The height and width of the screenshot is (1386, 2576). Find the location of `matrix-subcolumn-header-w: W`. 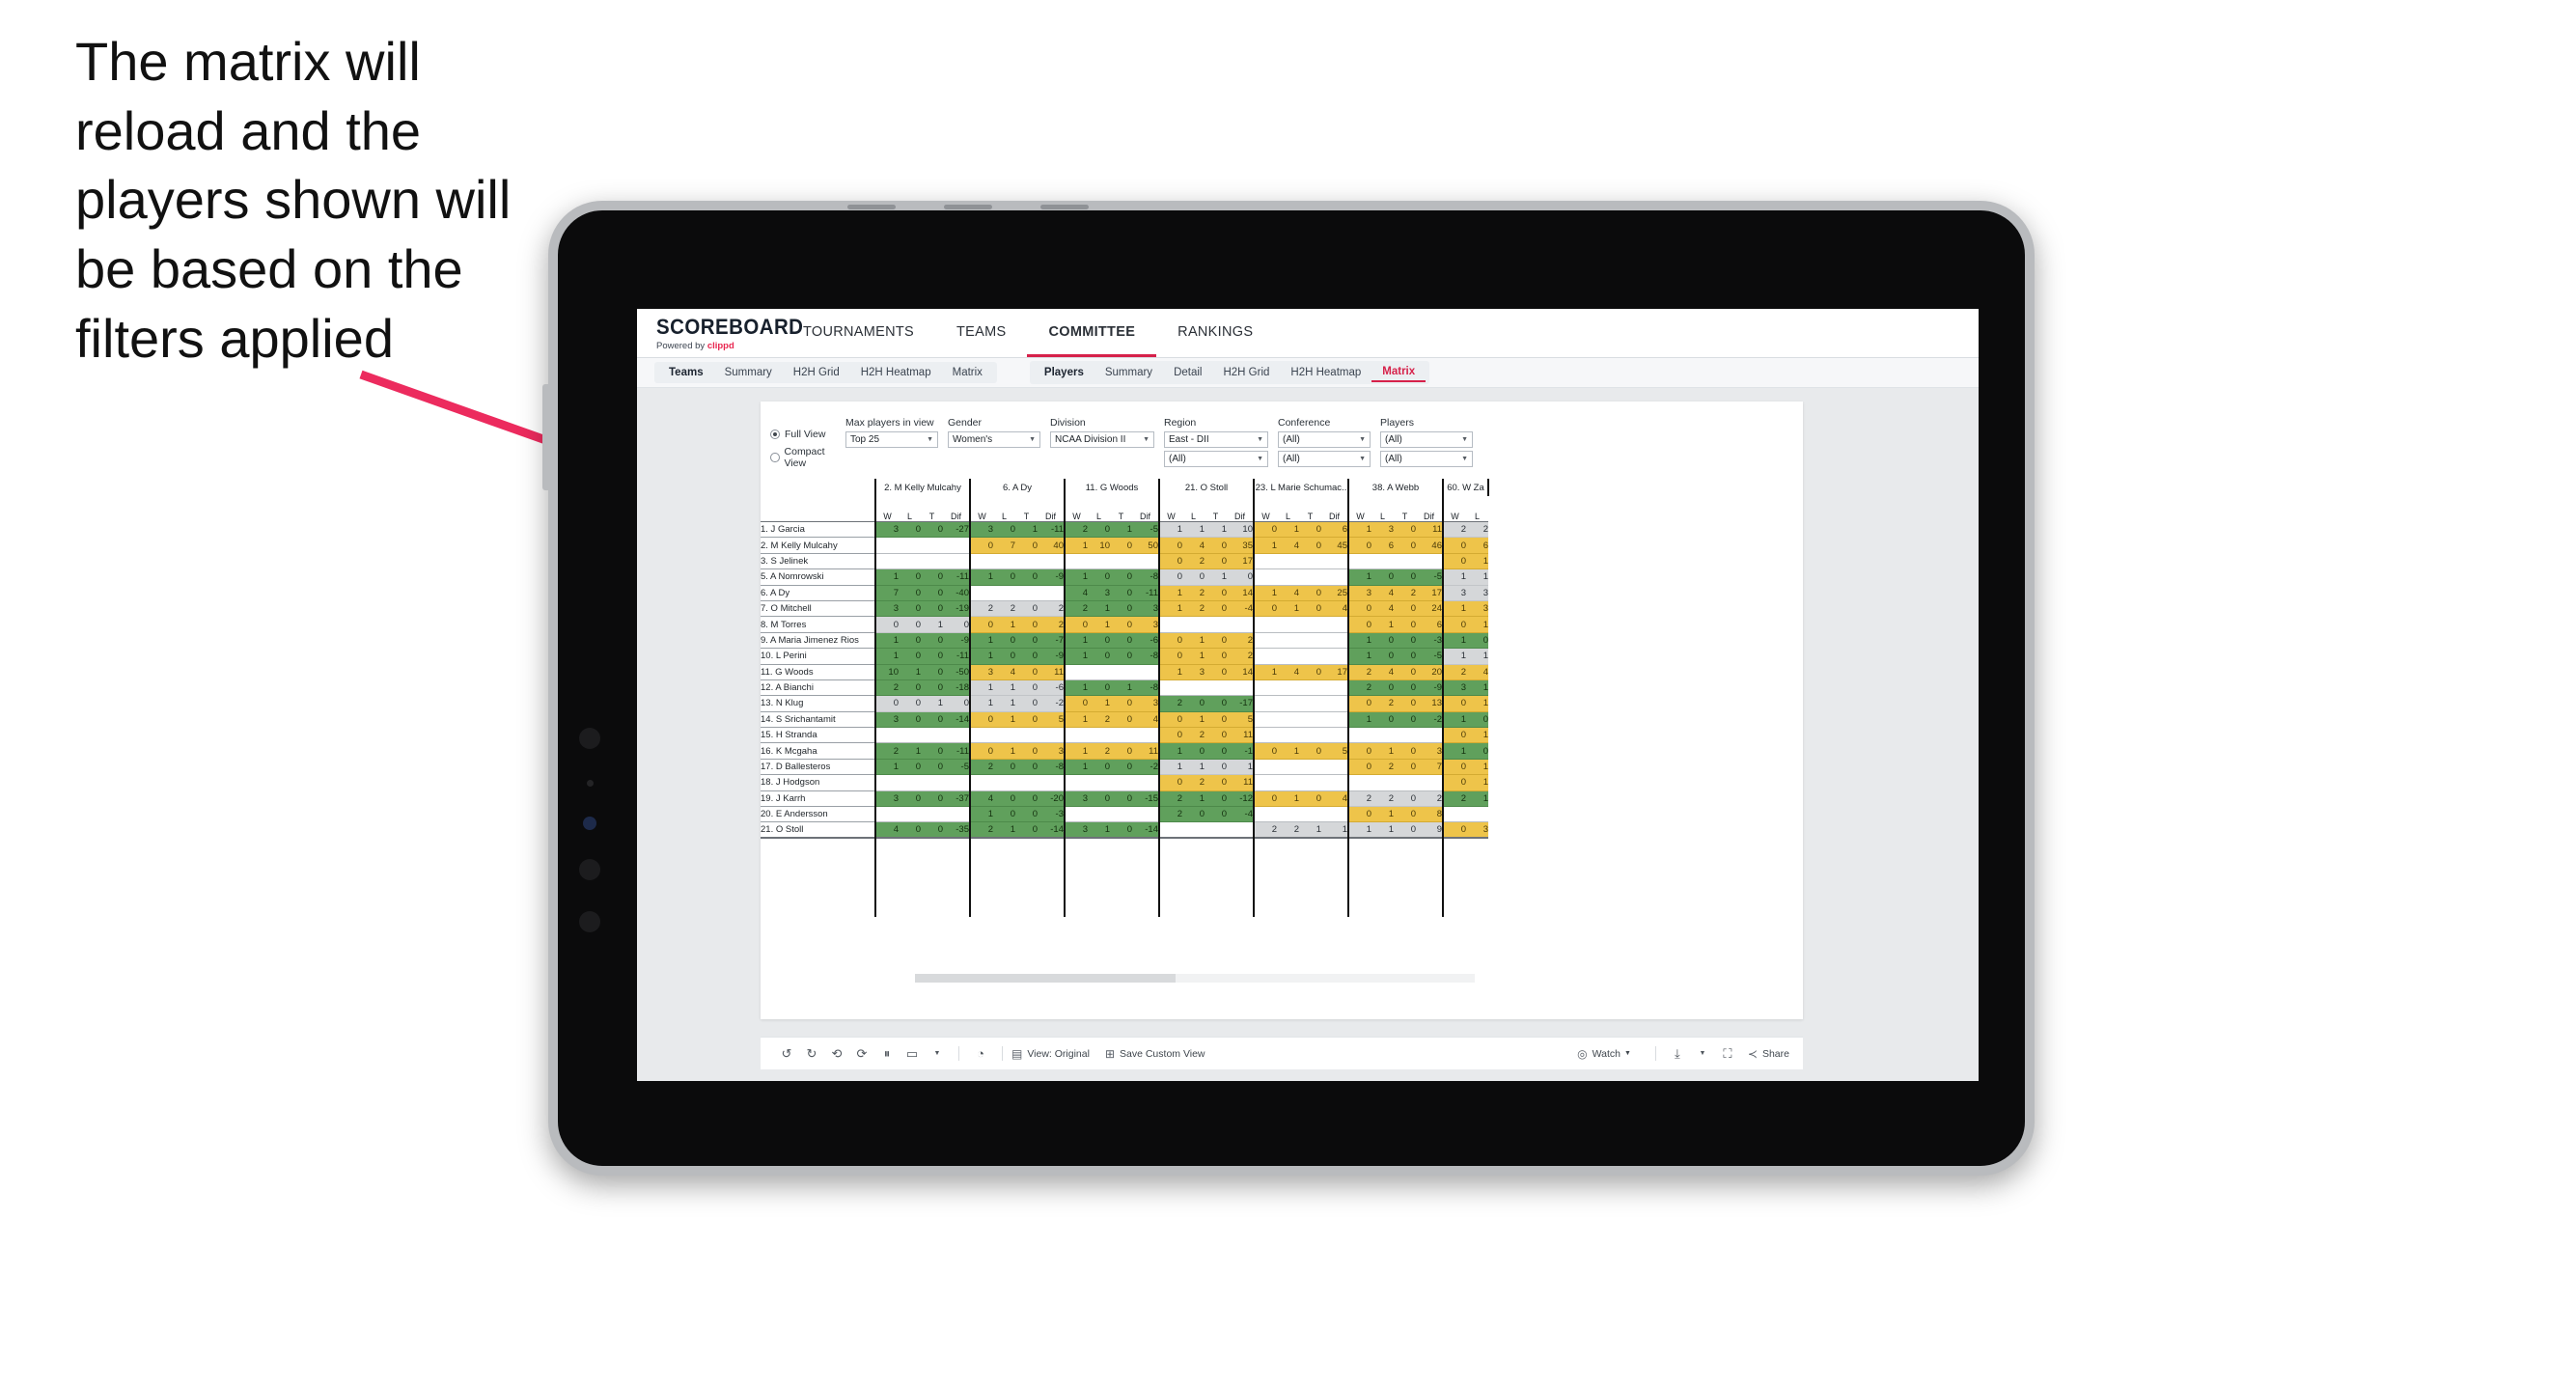

matrix-subcolumn-header-w: W is located at coordinates (1076, 509).